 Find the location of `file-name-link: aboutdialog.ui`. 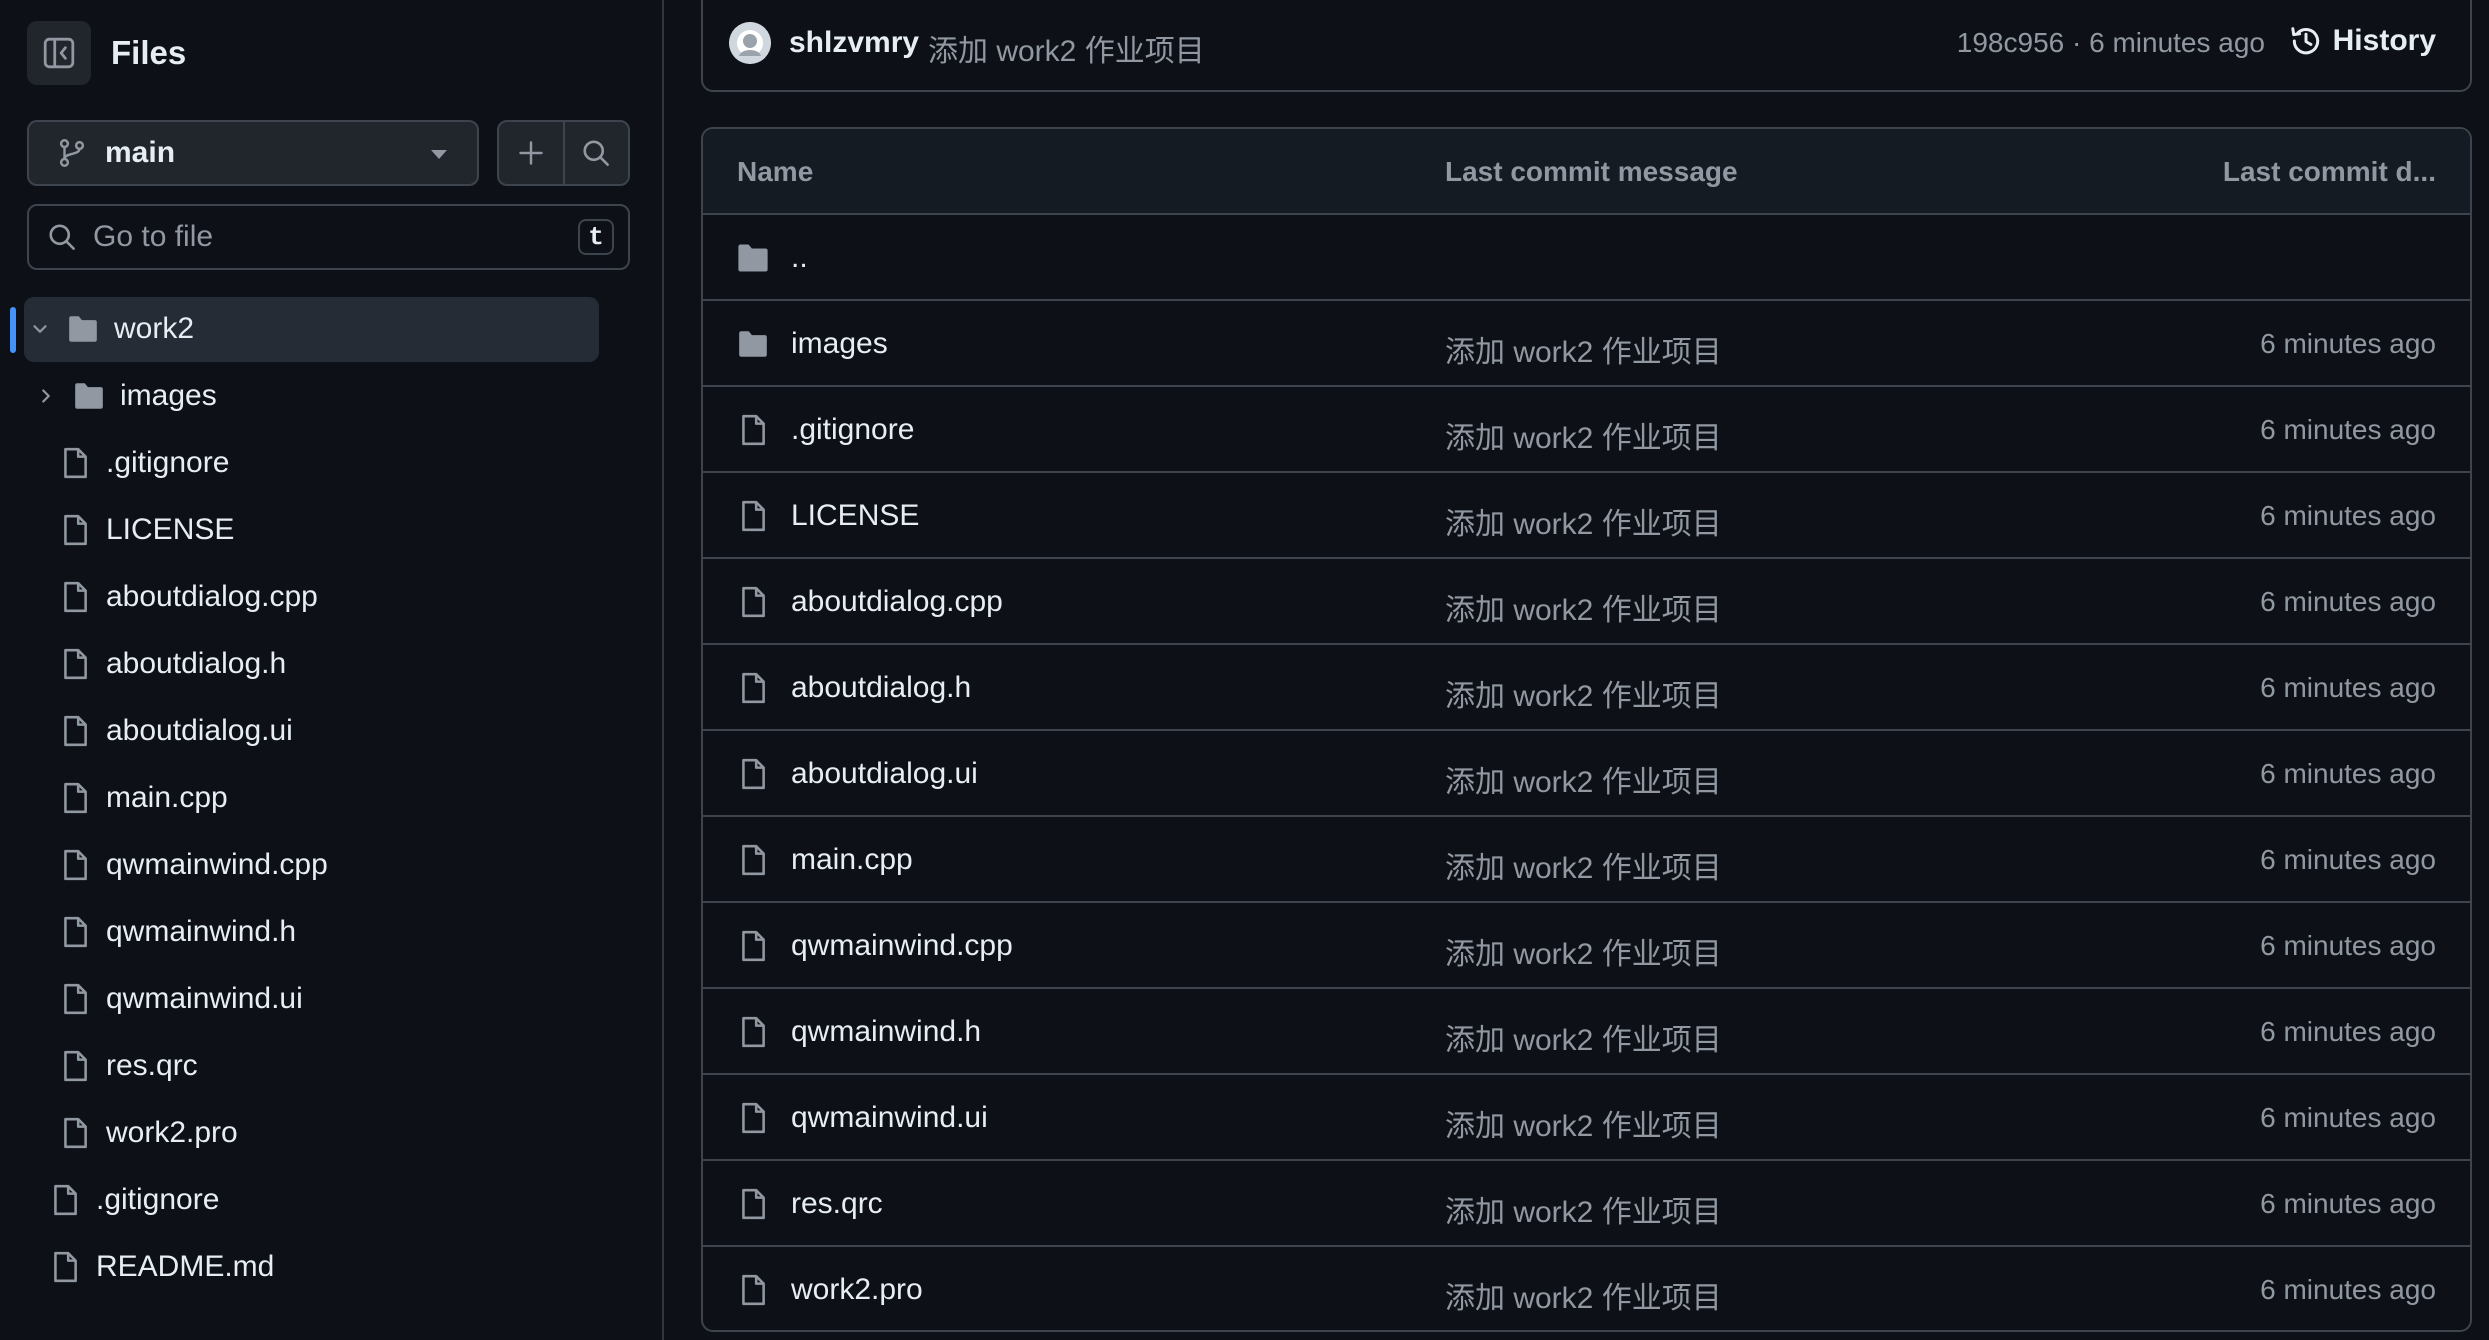

file-name-link: aboutdialog.ui is located at coordinates (884, 774).